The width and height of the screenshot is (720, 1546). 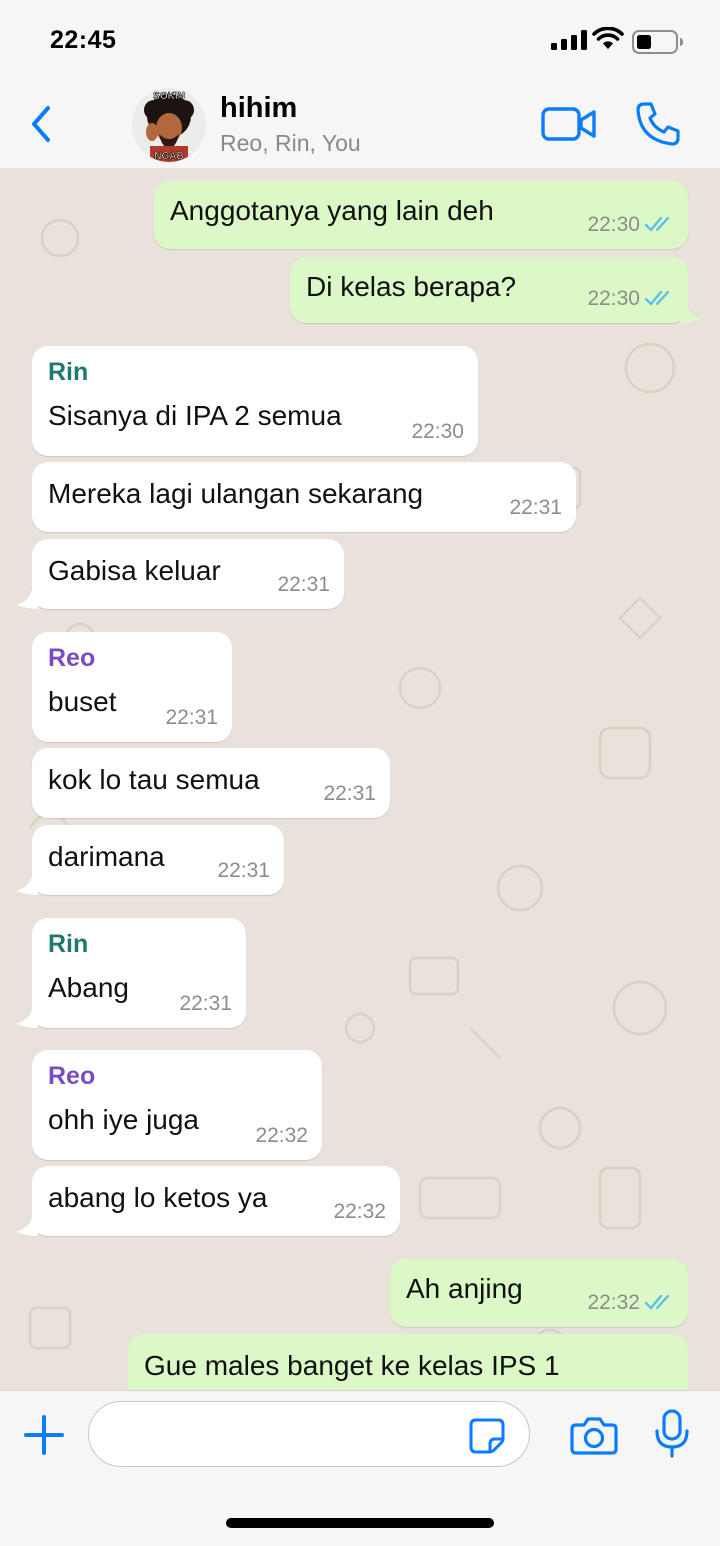 I want to click on message-bubble-incoming: Mereka lagi ulangan sekarang 22:31, so click(x=304, y=497).